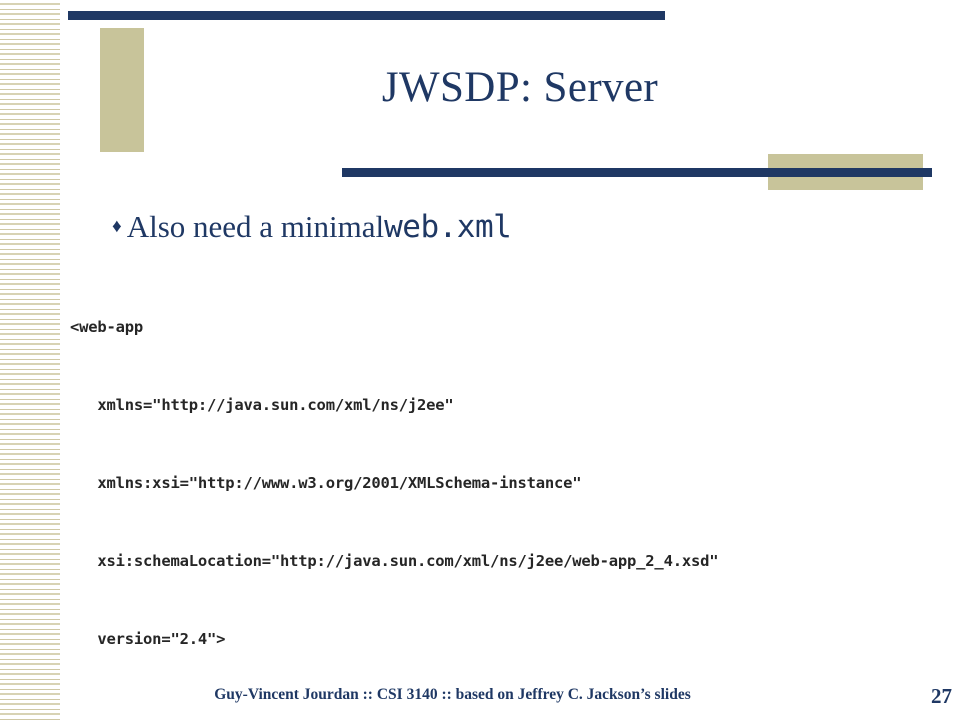 This screenshot has height=720, width=960. I want to click on code-line: <web-app, so click(107, 327).